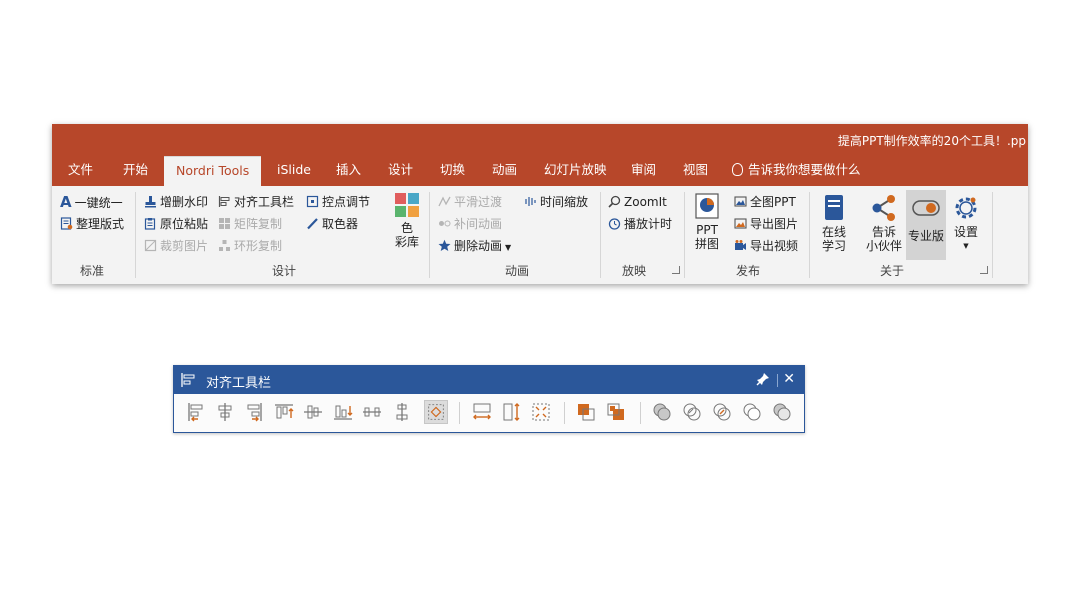 The image size is (1080, 608). What do you see at coordinates (150, 224) in the screenshot?
I see `paste-icon` at bounding box center [150, 224].